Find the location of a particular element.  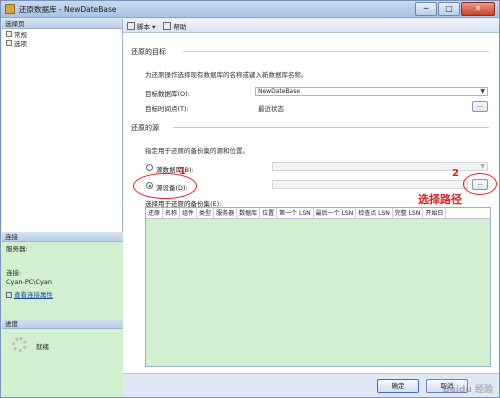

script-button: 脚本 ▾ is located at coordinates (141, 26).